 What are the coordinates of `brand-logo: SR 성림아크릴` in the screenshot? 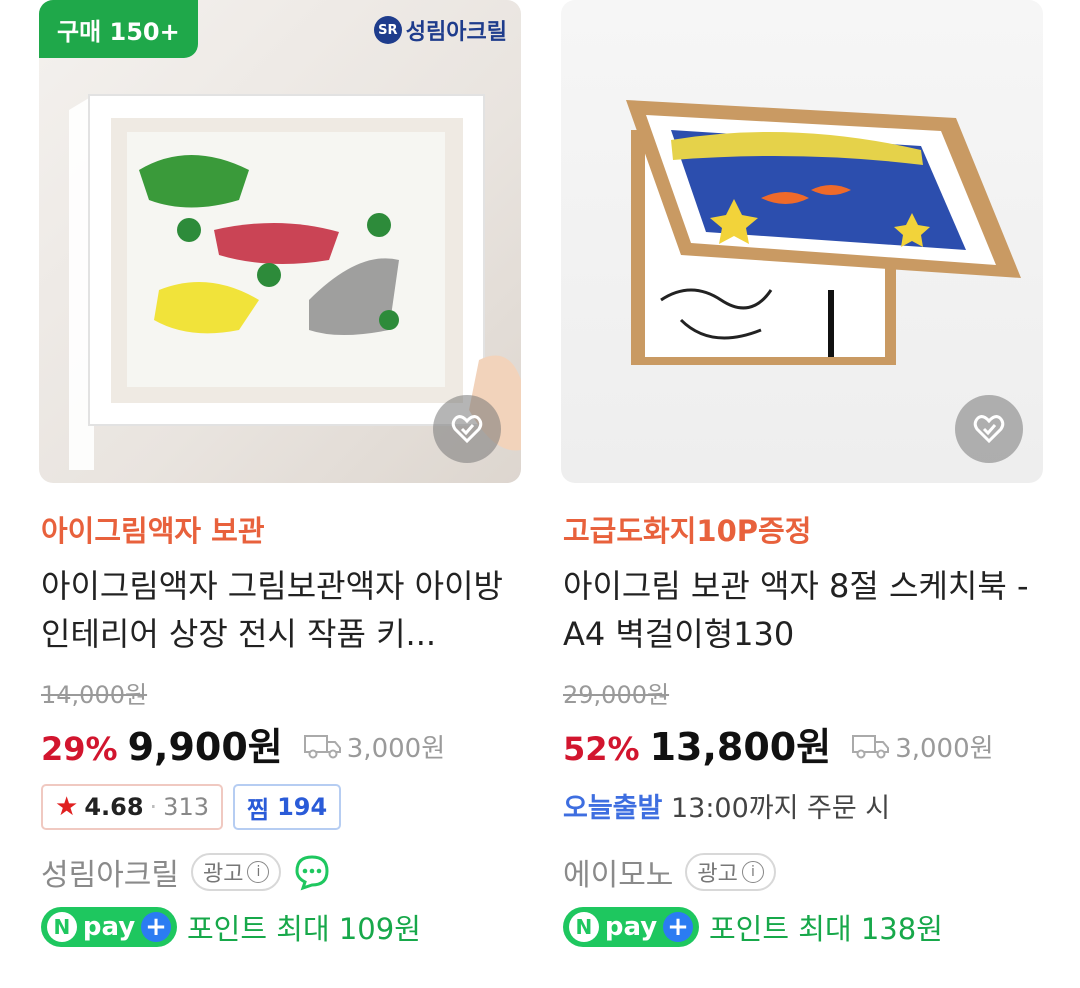 It's located at (440, 30).